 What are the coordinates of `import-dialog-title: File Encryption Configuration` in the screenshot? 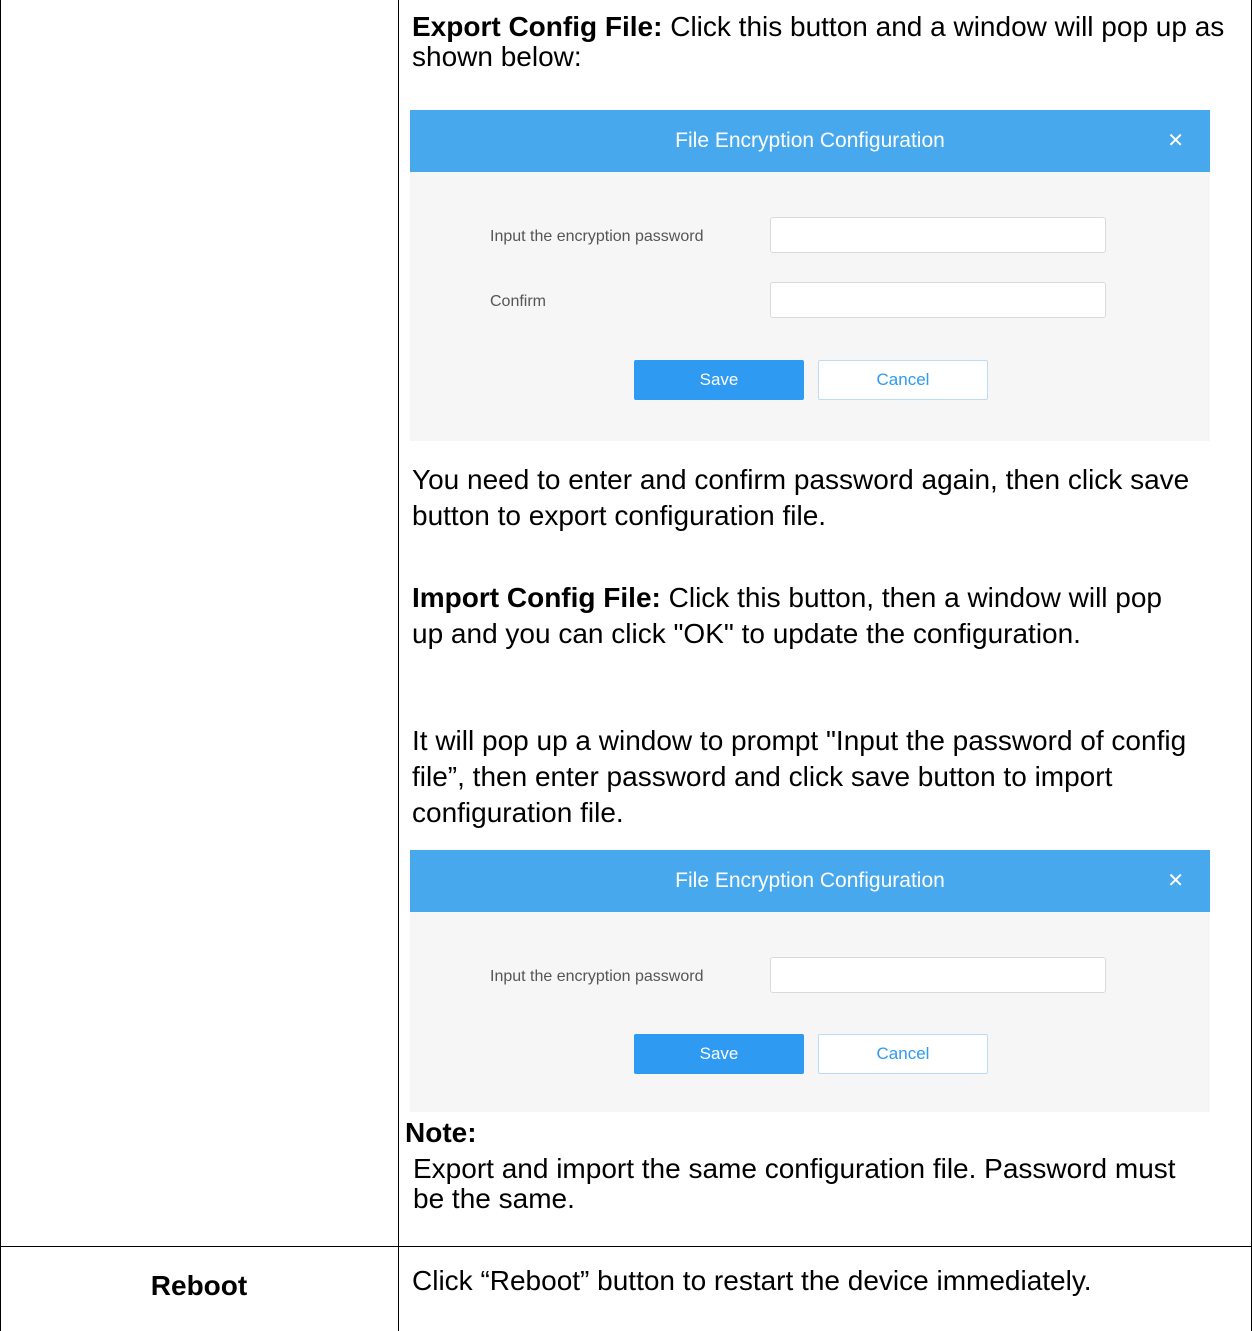 It's located at (810, 880).